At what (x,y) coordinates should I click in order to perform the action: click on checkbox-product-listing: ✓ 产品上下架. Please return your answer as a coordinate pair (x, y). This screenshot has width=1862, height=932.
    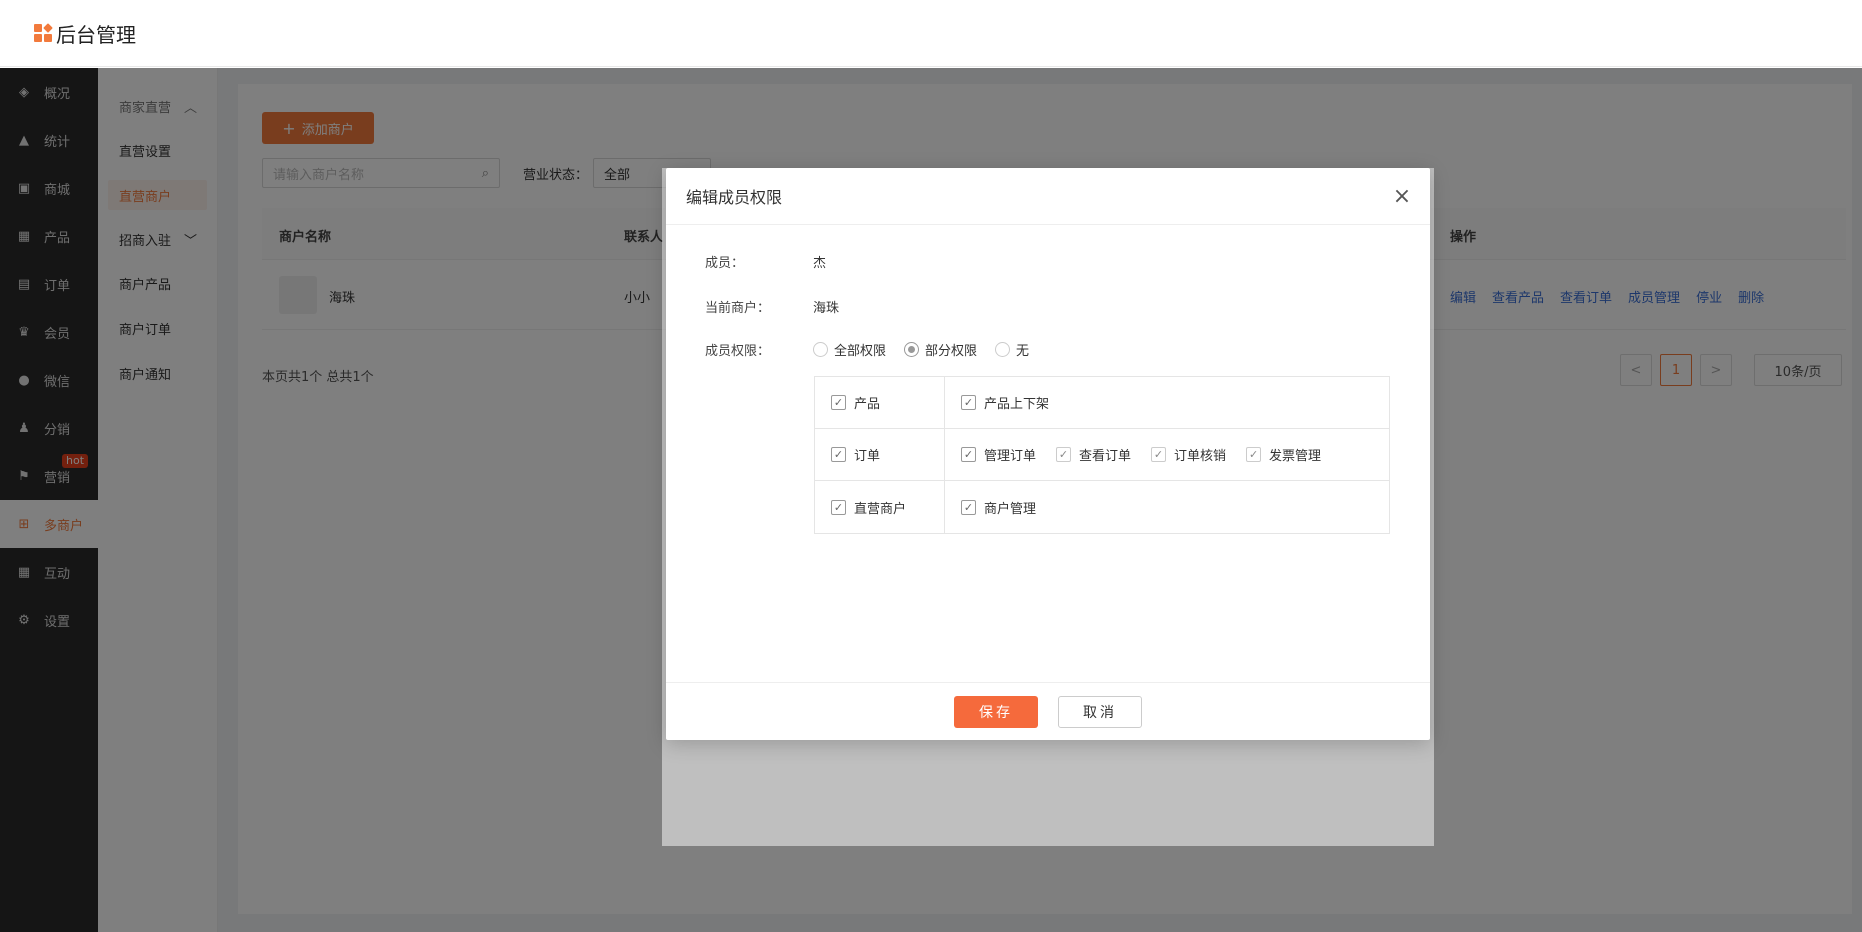
    Looking at the image, I should click on (1005, 402).